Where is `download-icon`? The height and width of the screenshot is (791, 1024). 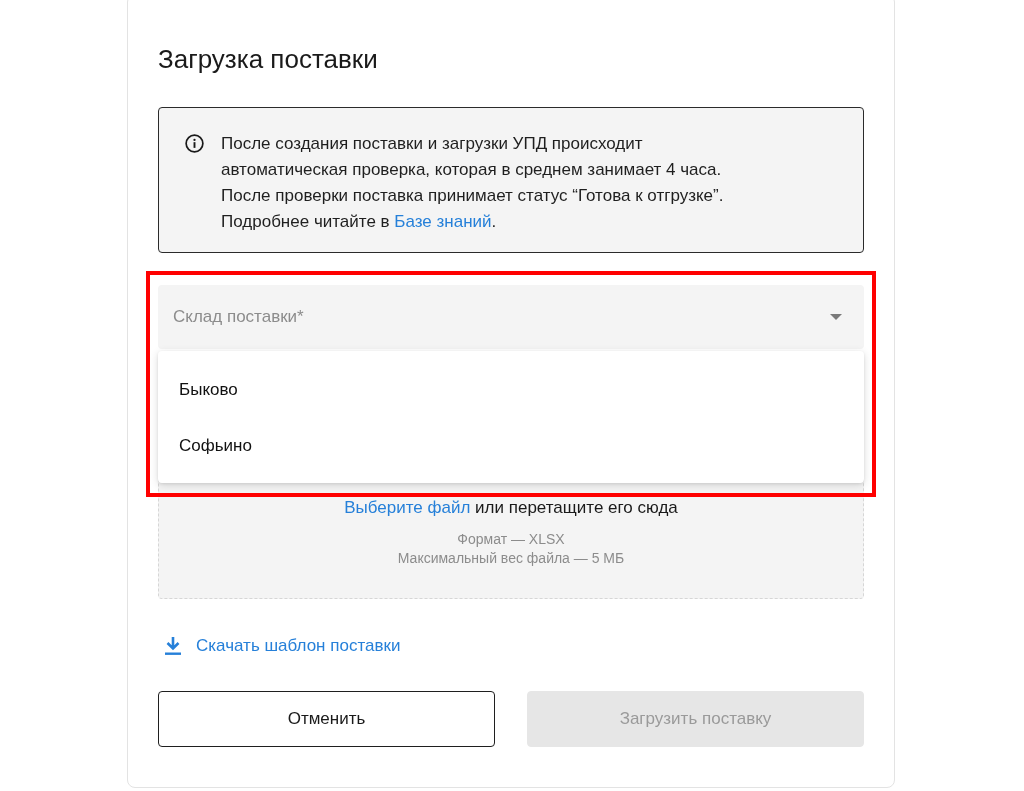 download-icon is located at coordinates (173, 646).